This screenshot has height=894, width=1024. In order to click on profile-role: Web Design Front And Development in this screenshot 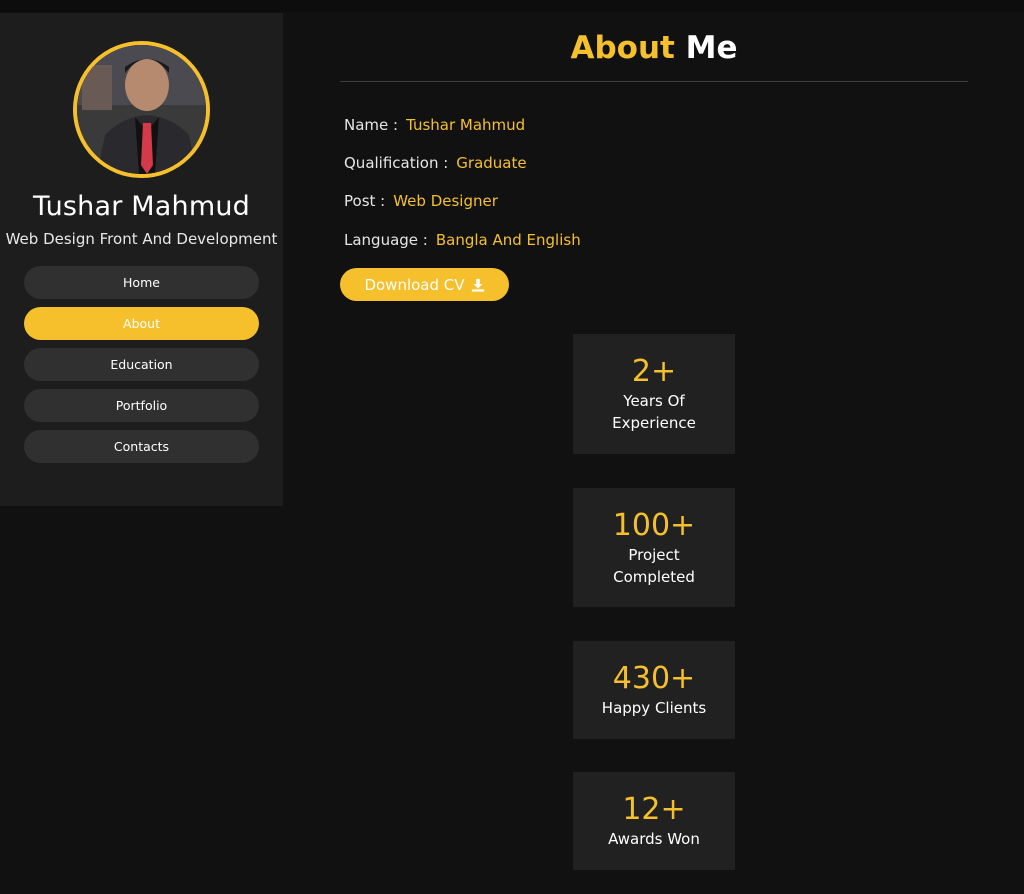, I will do `click(141, 239)`.